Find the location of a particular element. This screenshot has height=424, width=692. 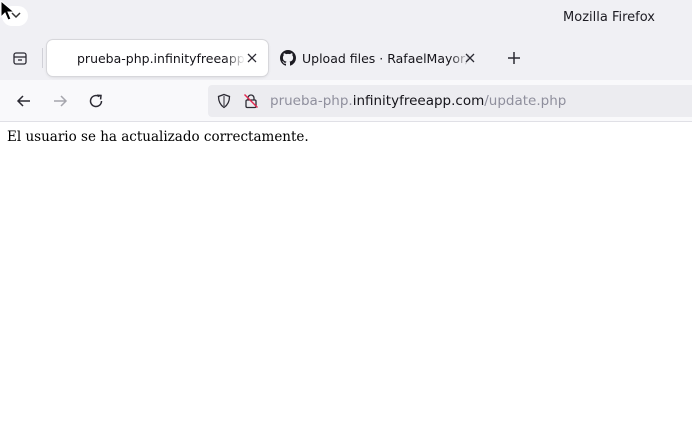

url-subdomain: prueba-php. is located at coordinates (311, 101).